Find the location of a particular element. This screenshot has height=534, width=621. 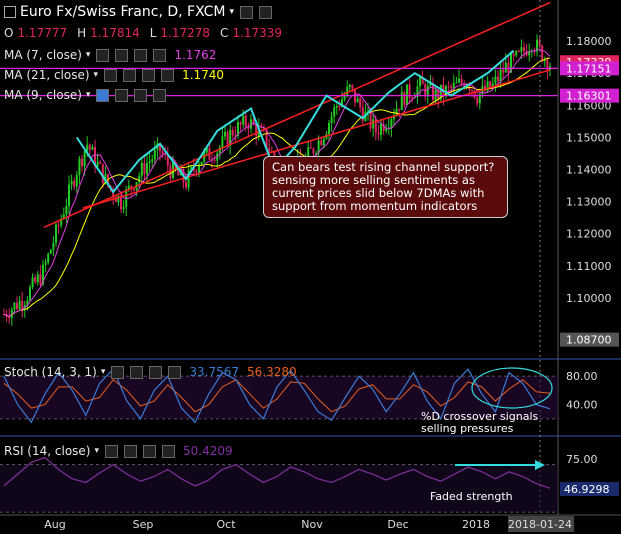

indicator-ma7: MA (7, close) ▾ 1.1762 is located at coordinates (110, 55).